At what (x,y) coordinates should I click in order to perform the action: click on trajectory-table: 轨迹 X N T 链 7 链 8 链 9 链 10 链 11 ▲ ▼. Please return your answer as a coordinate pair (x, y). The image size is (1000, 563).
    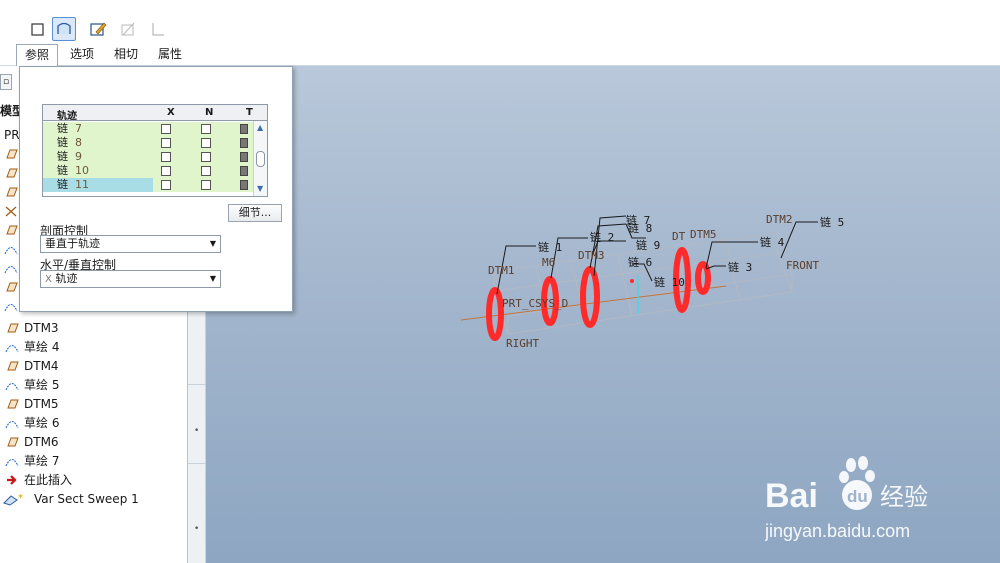
    Looking at the image, I should click on (155, 150).